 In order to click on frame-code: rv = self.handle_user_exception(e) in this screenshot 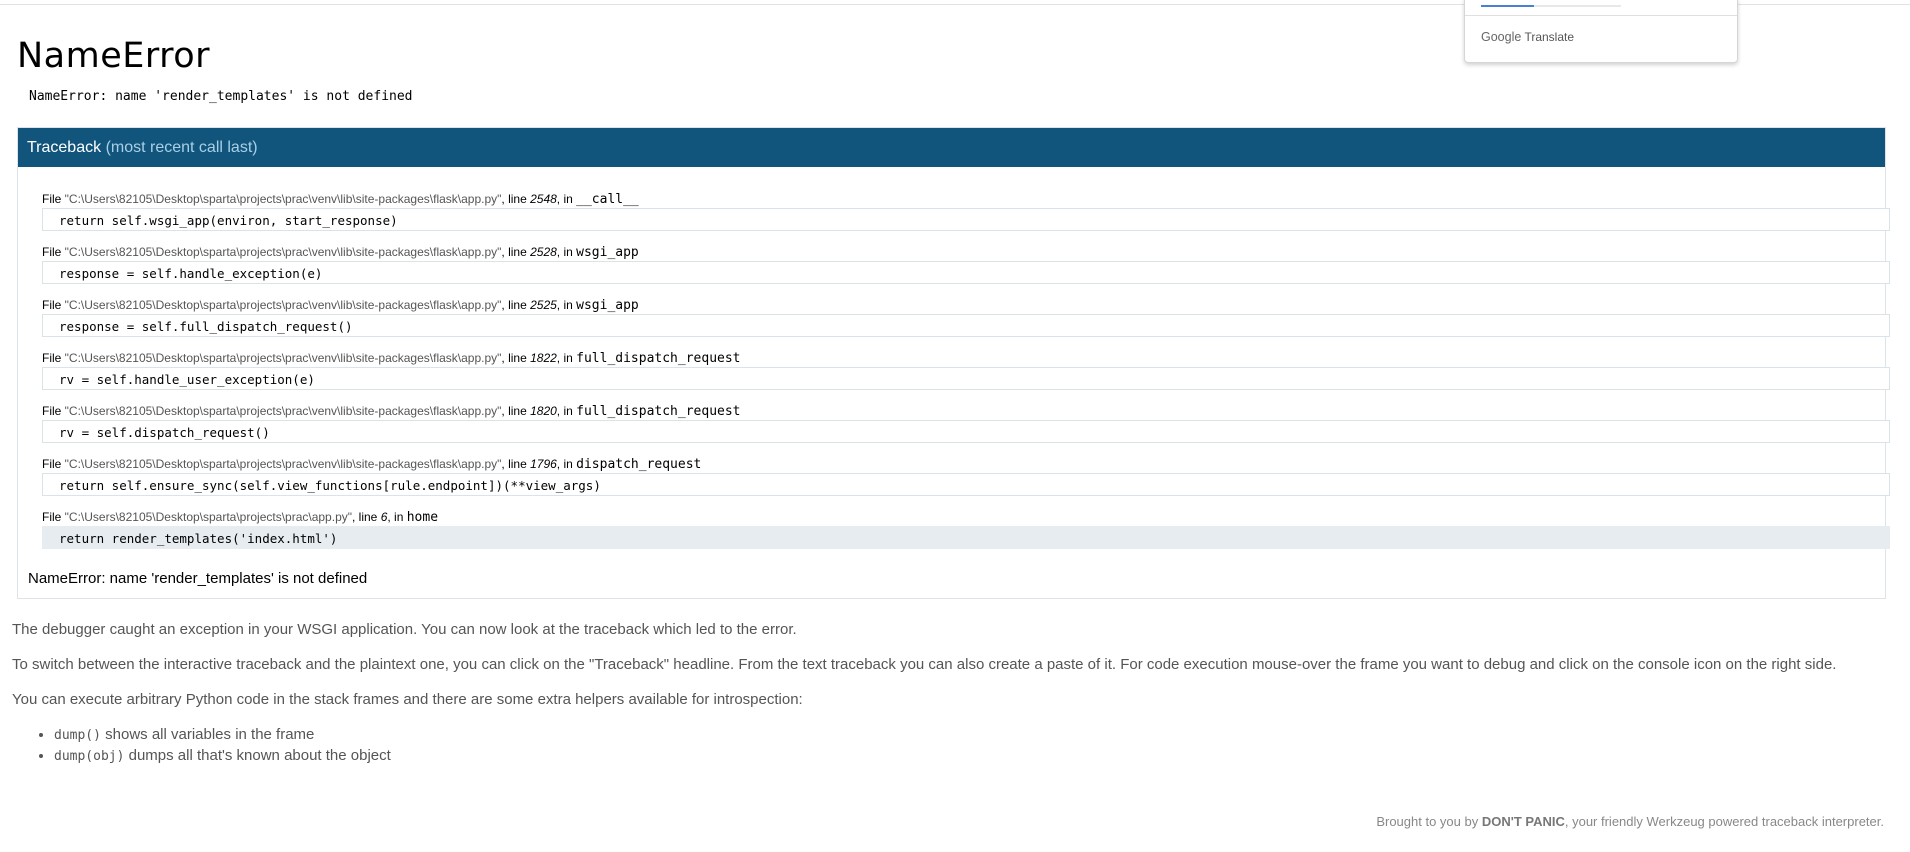, I will do `click(966, 378)`.